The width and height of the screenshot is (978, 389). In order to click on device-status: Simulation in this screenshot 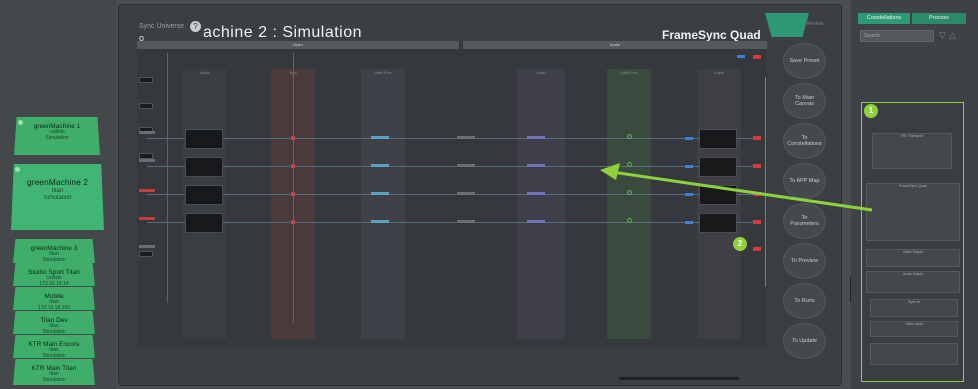, I will do `click(57, 197)`.